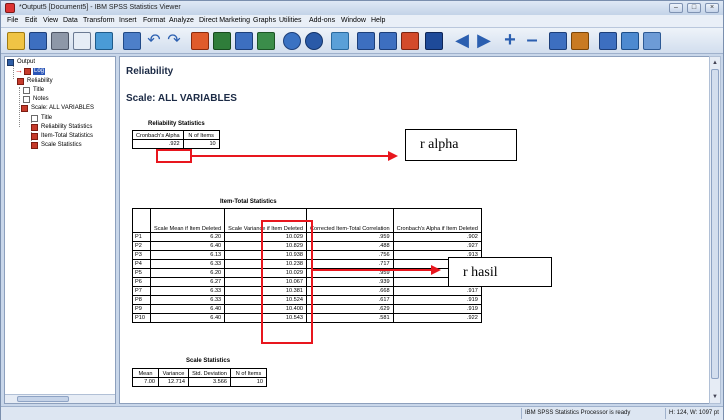 The width and height of the screenshot is (724, 420). What do you see at coordinates (38, 41) in the screenshot?
I see `save-icon` at bounding box center [38, 41].